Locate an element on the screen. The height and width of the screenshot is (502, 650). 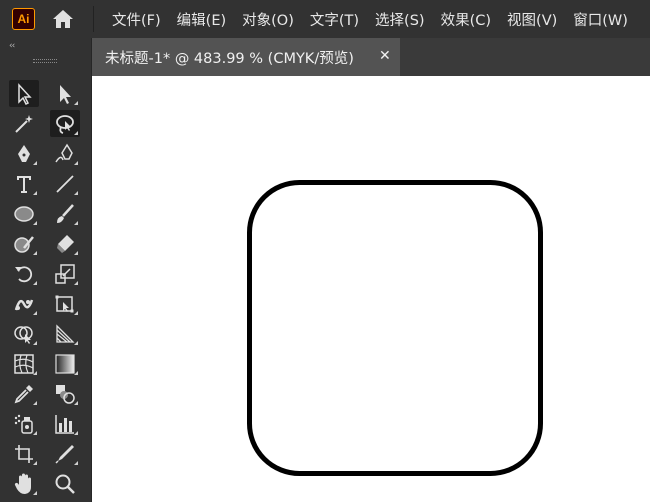
menu-effect: 效果(C) is located at coordinates (466, 19).